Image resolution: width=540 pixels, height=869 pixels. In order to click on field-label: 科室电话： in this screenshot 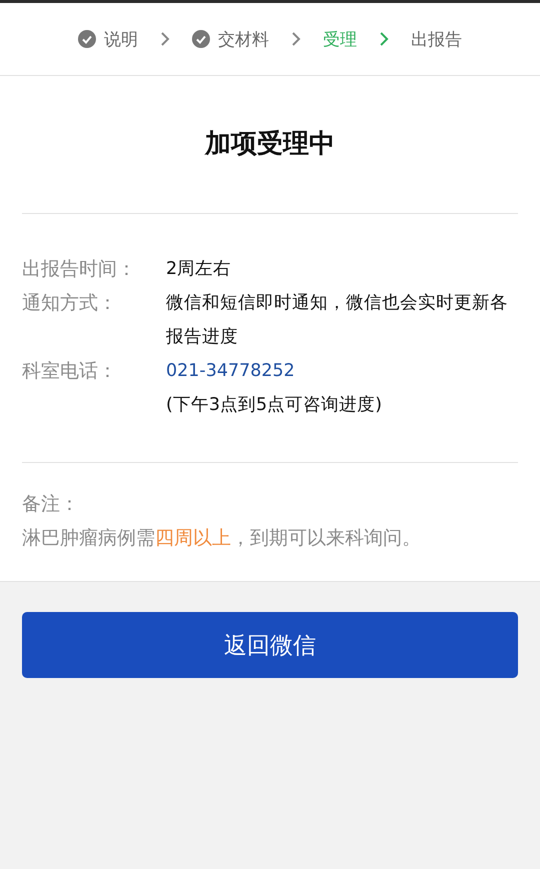, I will do `click(70, 371)`.